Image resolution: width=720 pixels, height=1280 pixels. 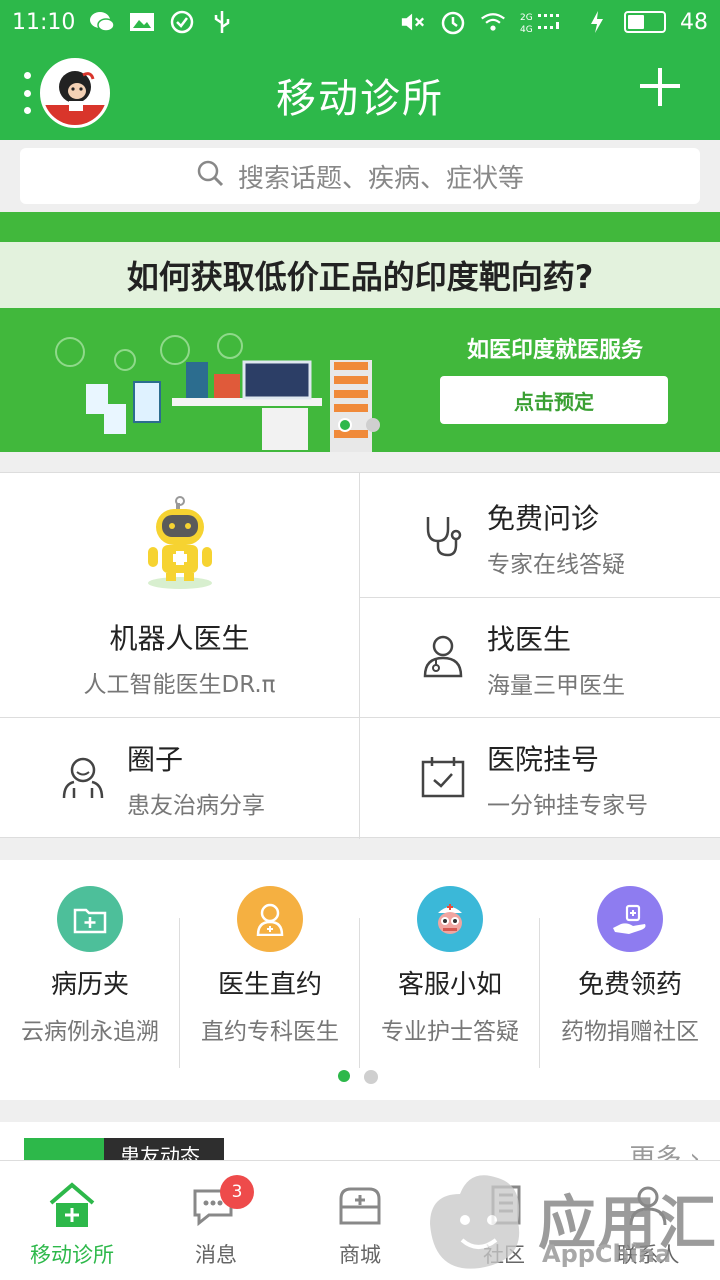 What do you see at coordinates (450, 919) in the screenshot?
I see `nurse-avatar-icon` at bounding box center [450, 919].